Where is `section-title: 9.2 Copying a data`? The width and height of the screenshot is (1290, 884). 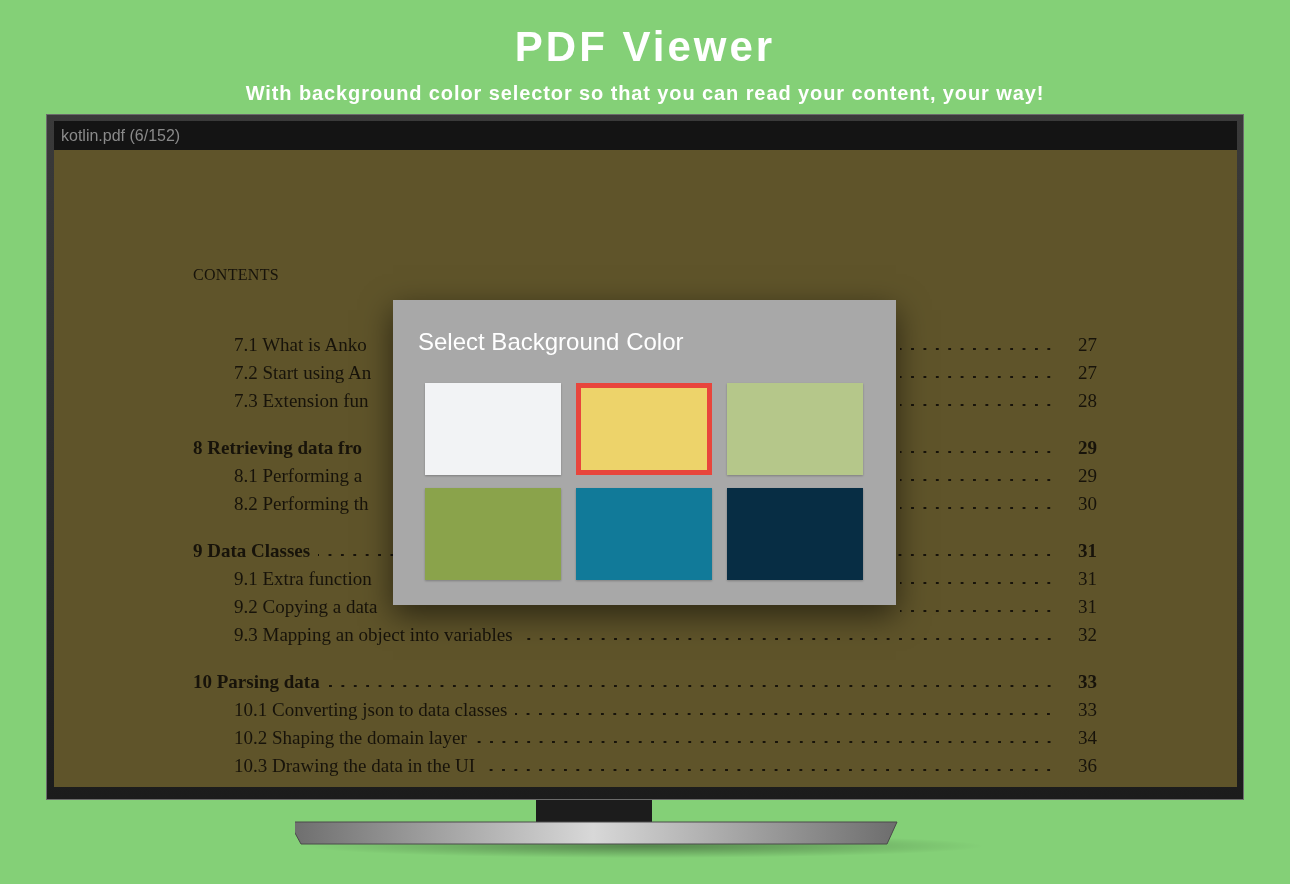
section-title: 9.2 Copying a data is located at coordinates (306, 607).